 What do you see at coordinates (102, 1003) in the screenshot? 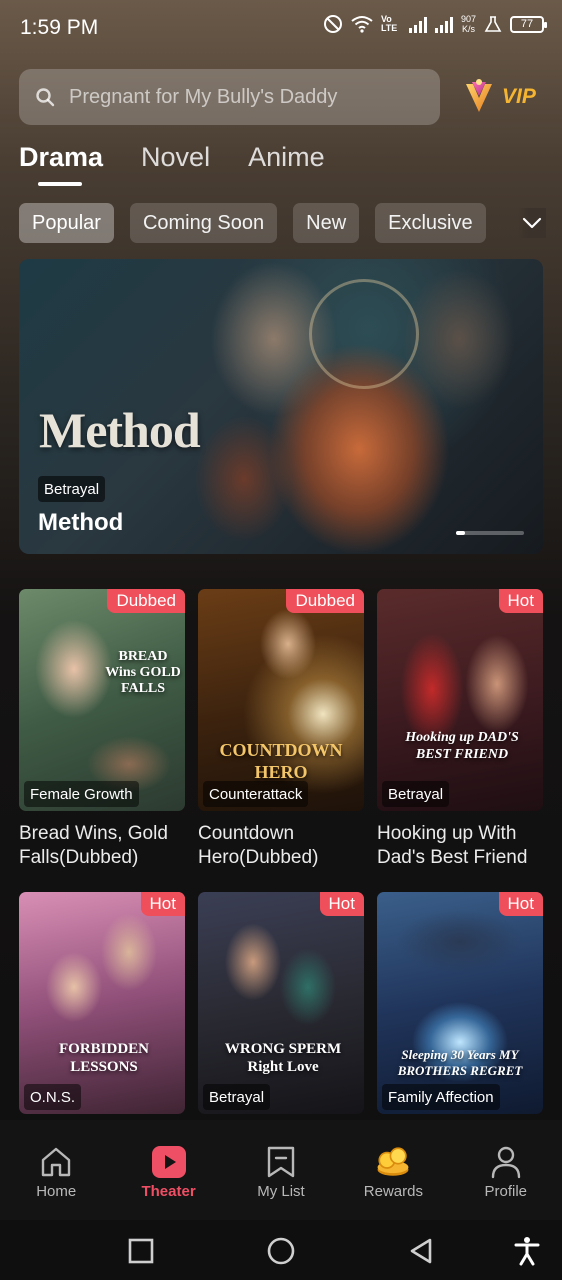
I see `card-poster: FORBIDDEN LESSONS Hot O.N.S.` at bounding box center [102, 1003].